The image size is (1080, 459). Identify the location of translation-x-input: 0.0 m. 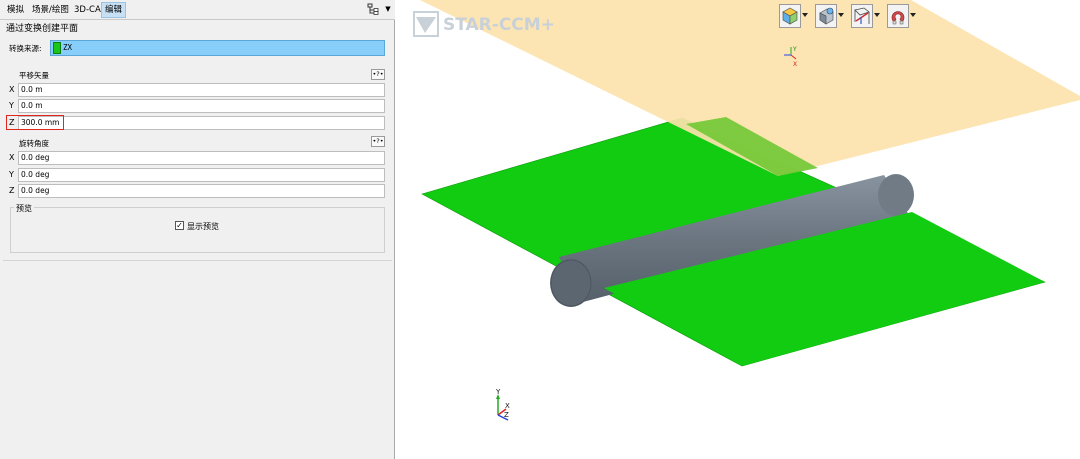
(201, 90).